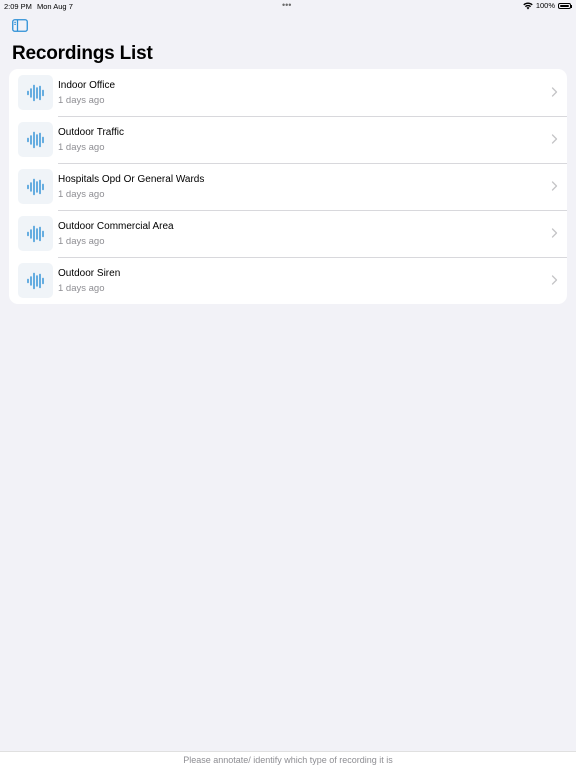 The image size is (576, 768). I want to click on recording-row-4: Outdoor Commercial Area 1 days ago, so click(288, 233).